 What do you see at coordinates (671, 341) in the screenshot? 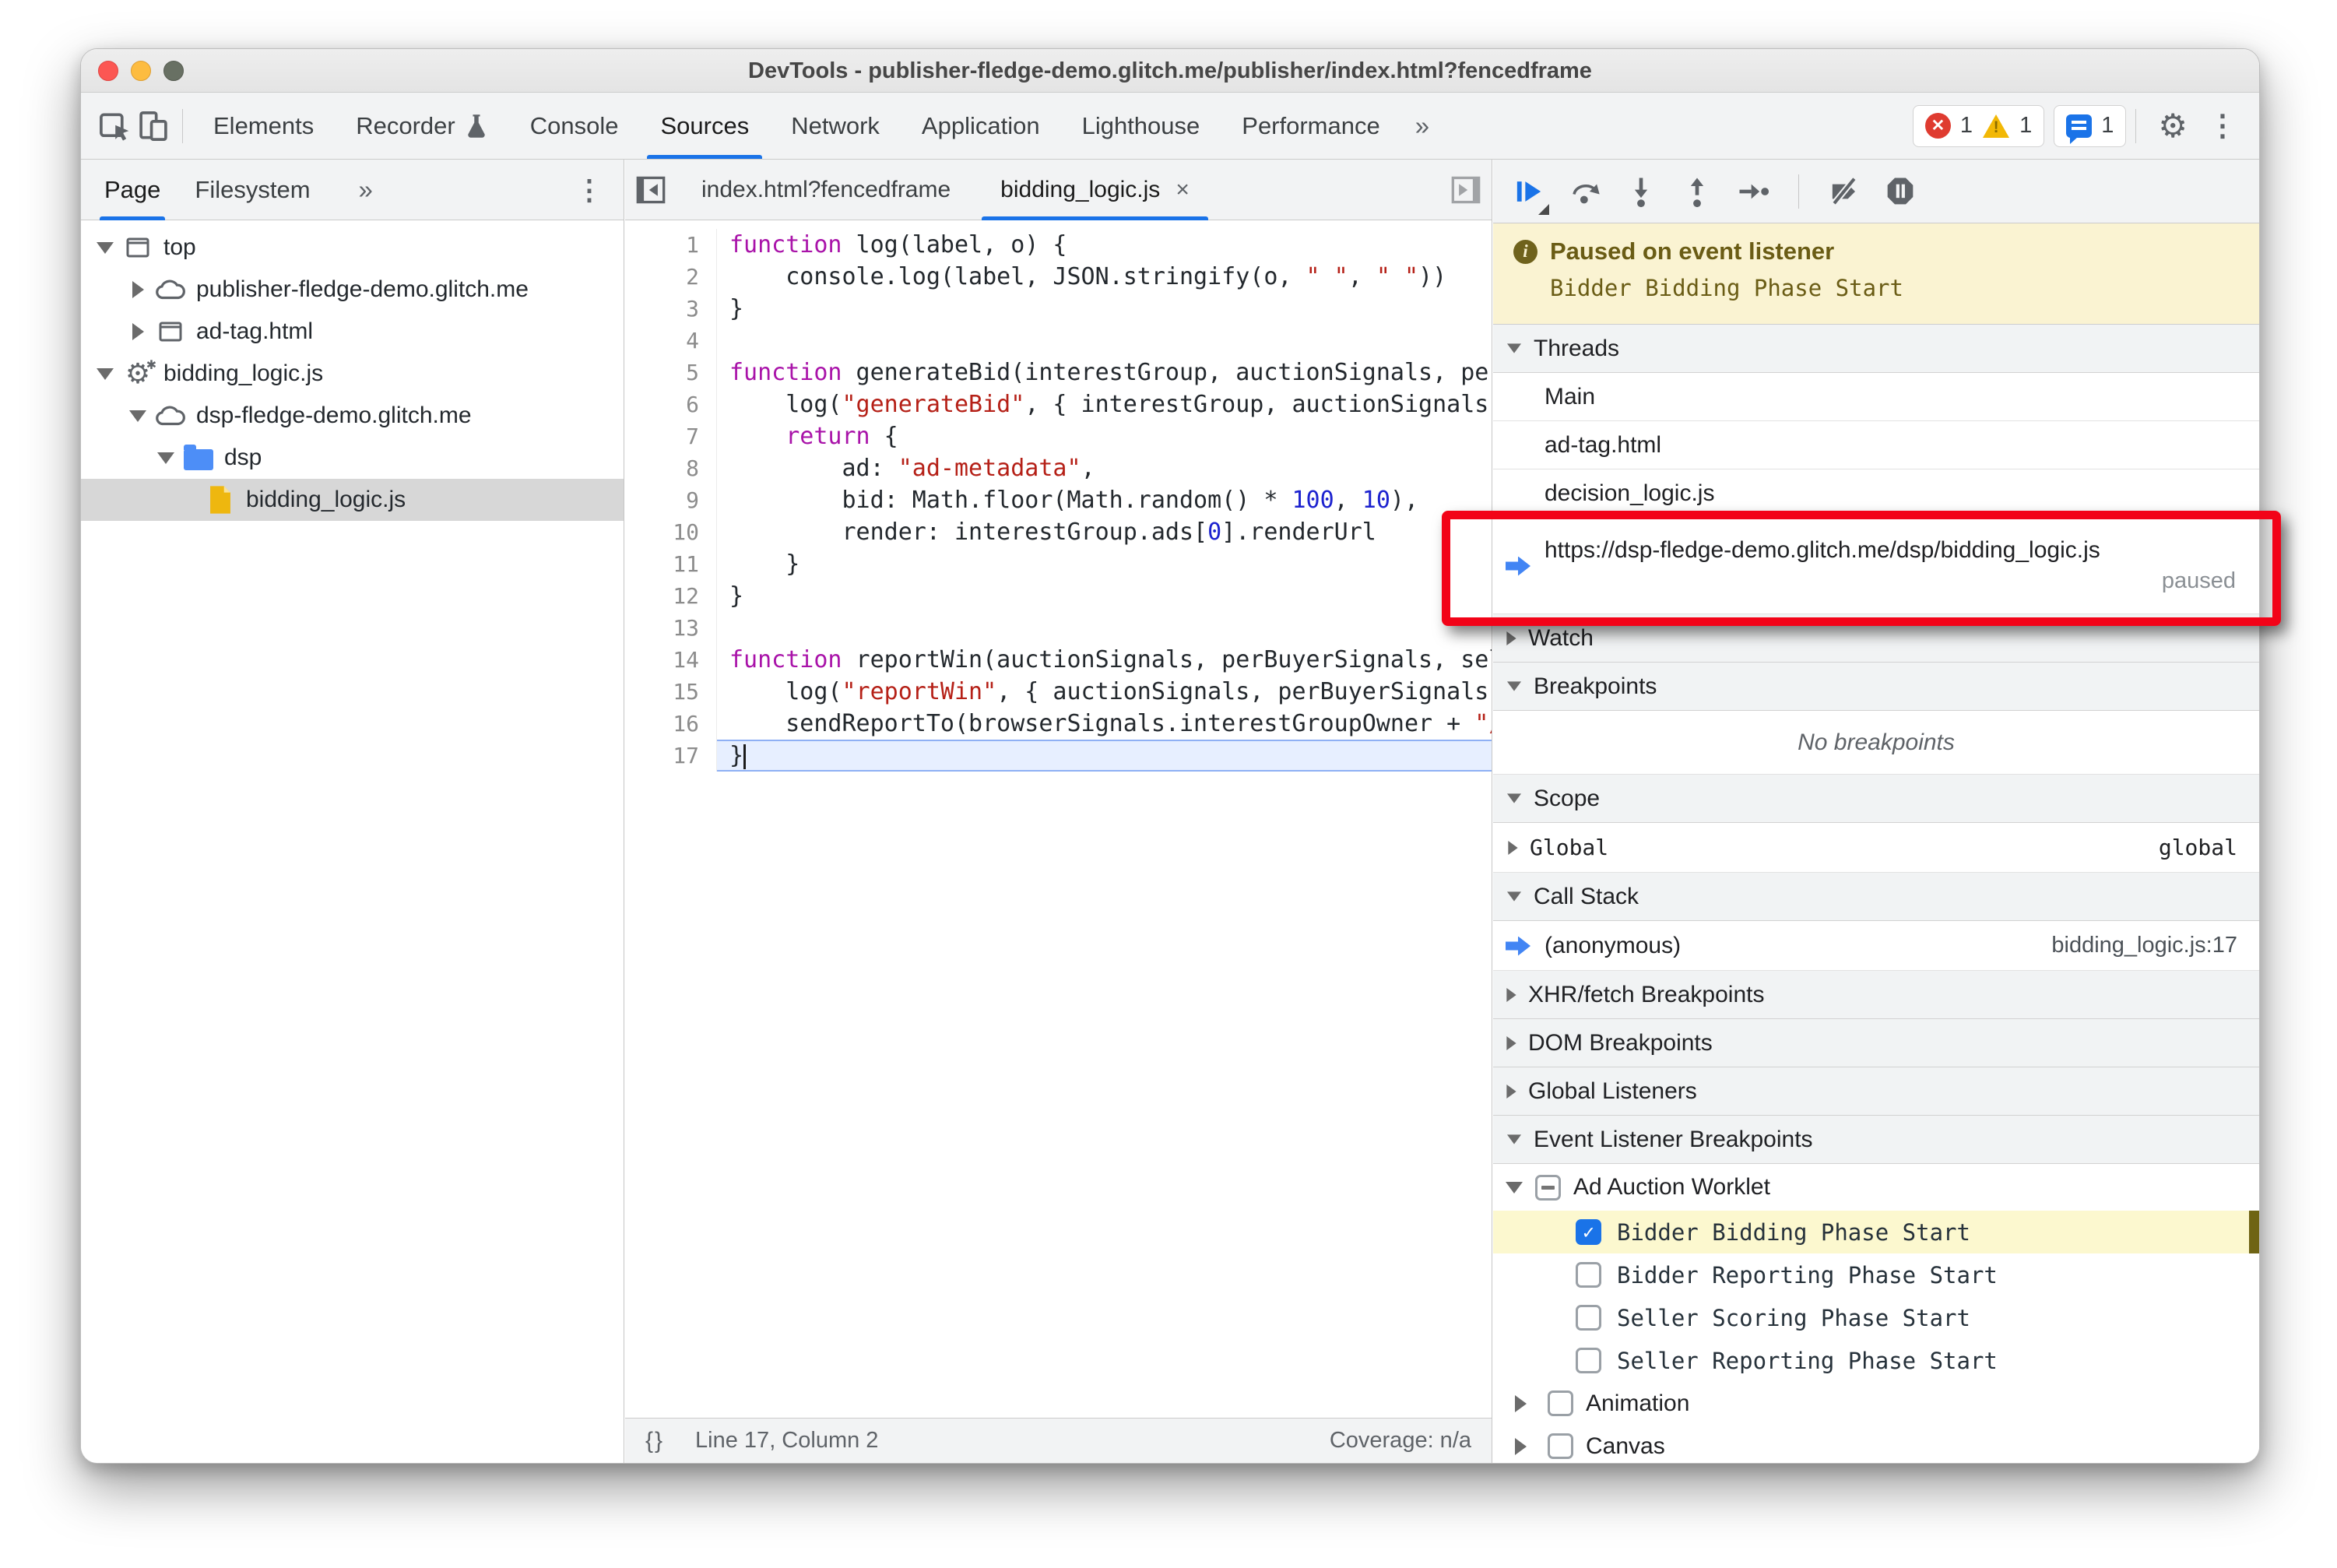
I see `line-number: 4` at bounding box center [671, 341].